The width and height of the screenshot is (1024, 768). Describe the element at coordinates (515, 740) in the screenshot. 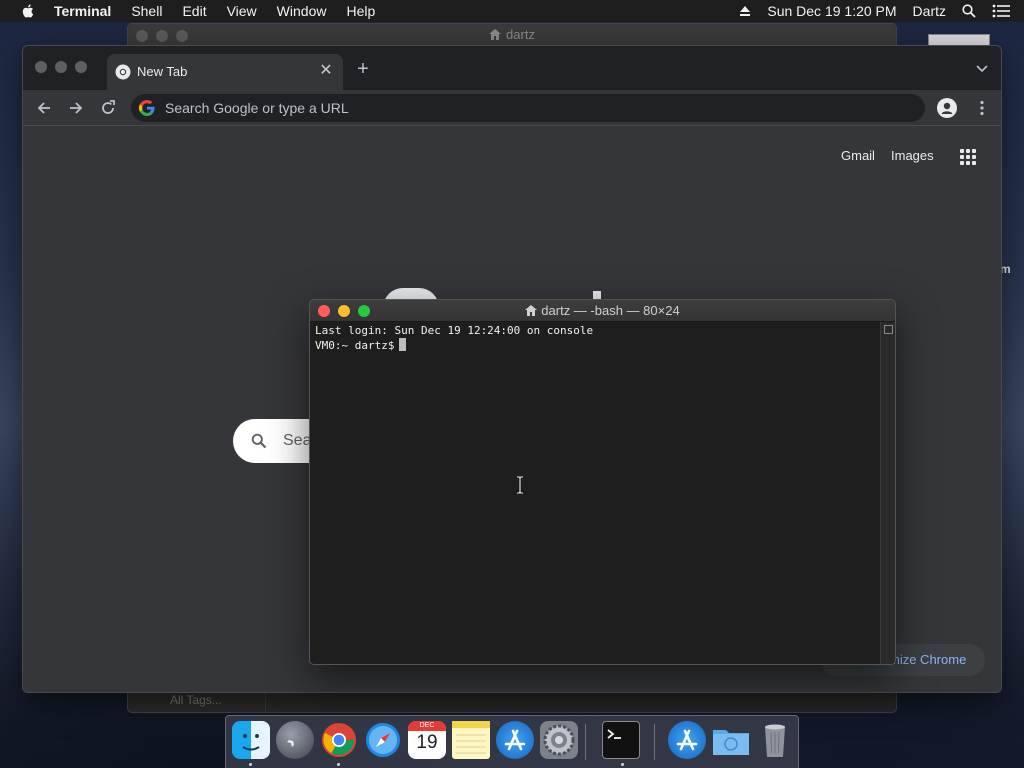

I see `dock-app-store-icon` at that location.